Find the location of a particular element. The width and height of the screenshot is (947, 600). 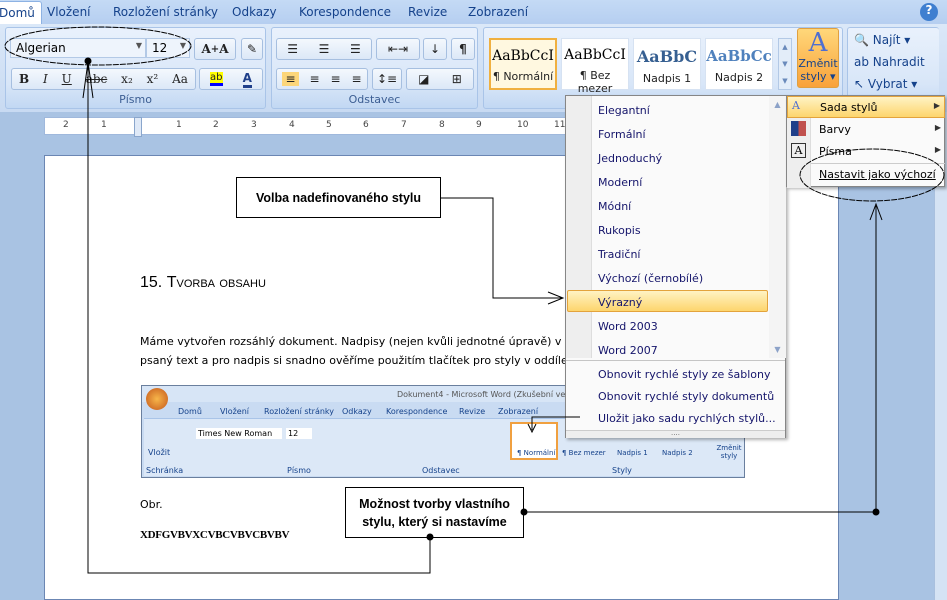

ruler-number: 3 is located at coordinates (254, 125).